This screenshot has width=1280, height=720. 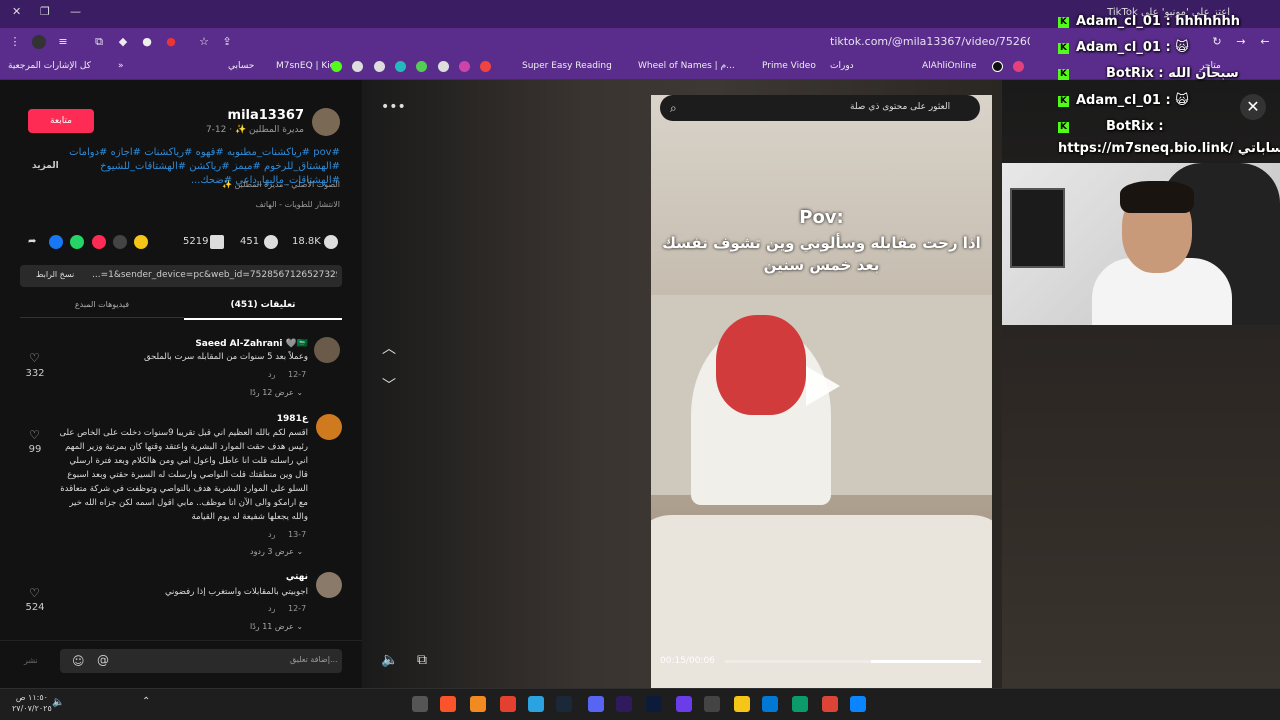 What do you see at coordinates (204, 42) in the screenshot?
I see `bookmark-star-icon: ☆` at bounding box center [204, 42].